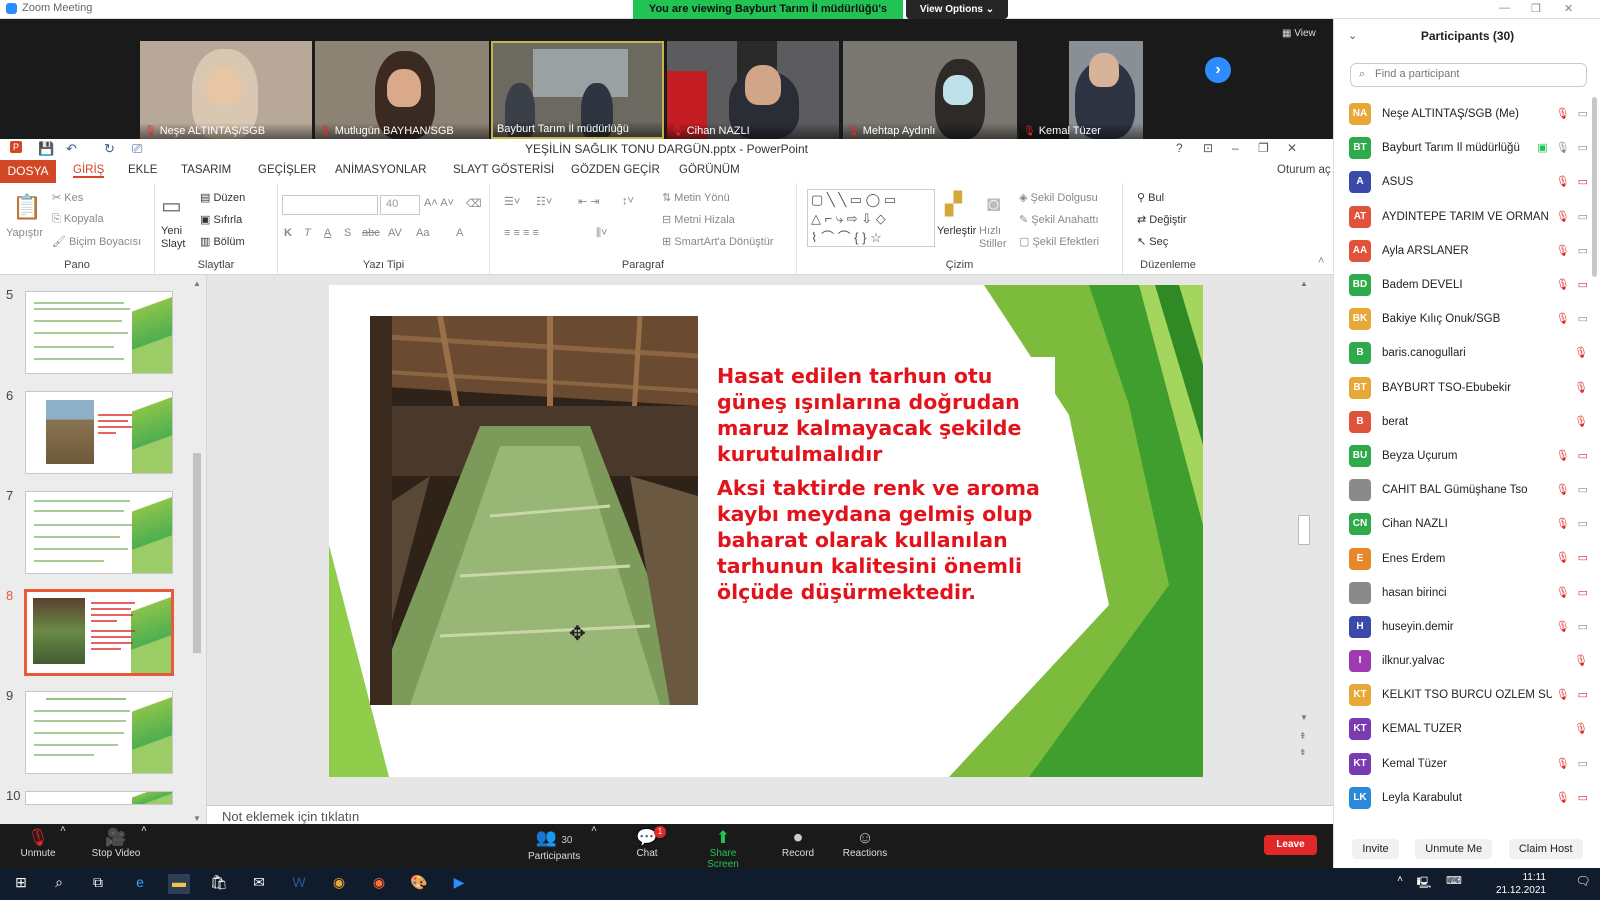  What do you see at coordinates (871, 218) in the screenshot?
I see `shapes-gallery: ▢ ╲ ╲ ▭ ◯ ▭ △ ⌐ ⤷ ⇨ ⇩ ◇ ⌇ ⌒ ⌒ { } ☆` at bounding box center [871, 218].